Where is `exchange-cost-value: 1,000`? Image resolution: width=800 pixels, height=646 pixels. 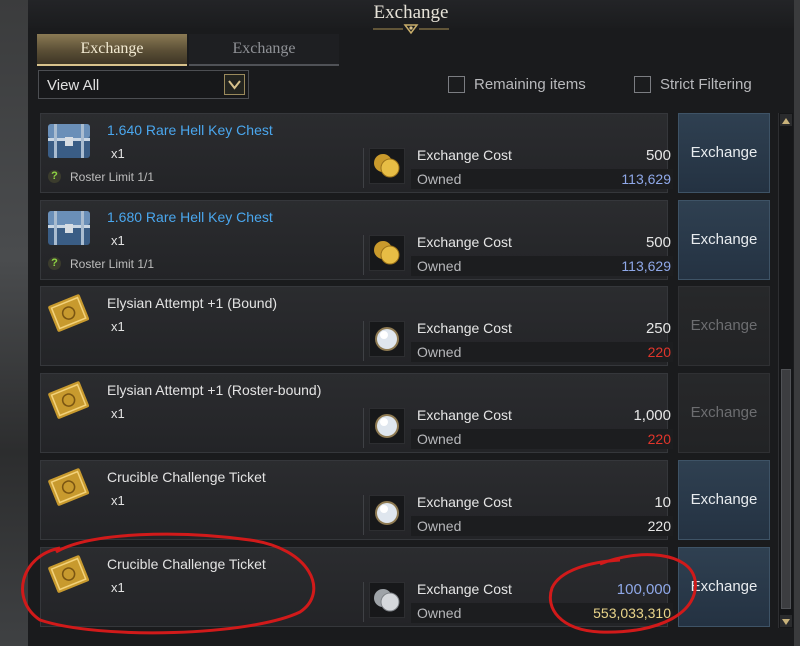 exchange-cost-value: 1,000 is located at coordinates (652, 416).